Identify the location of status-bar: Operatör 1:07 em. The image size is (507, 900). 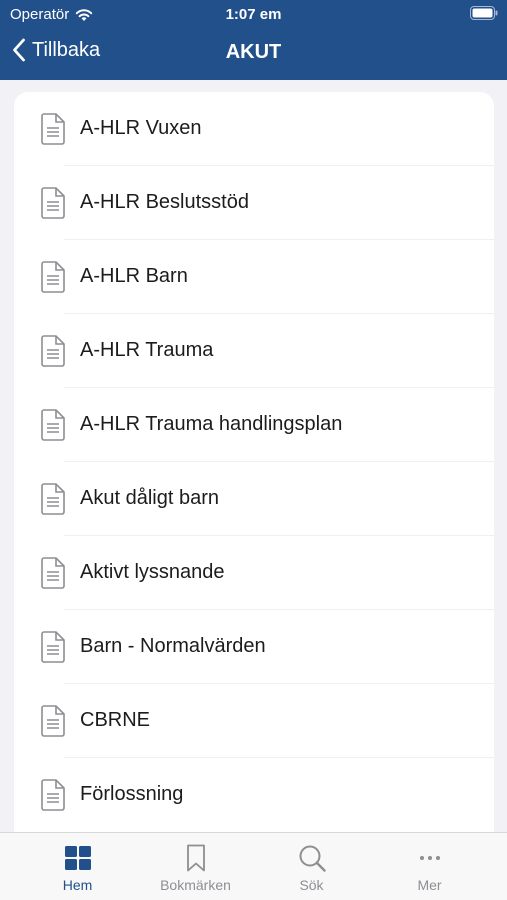
(253, 14).